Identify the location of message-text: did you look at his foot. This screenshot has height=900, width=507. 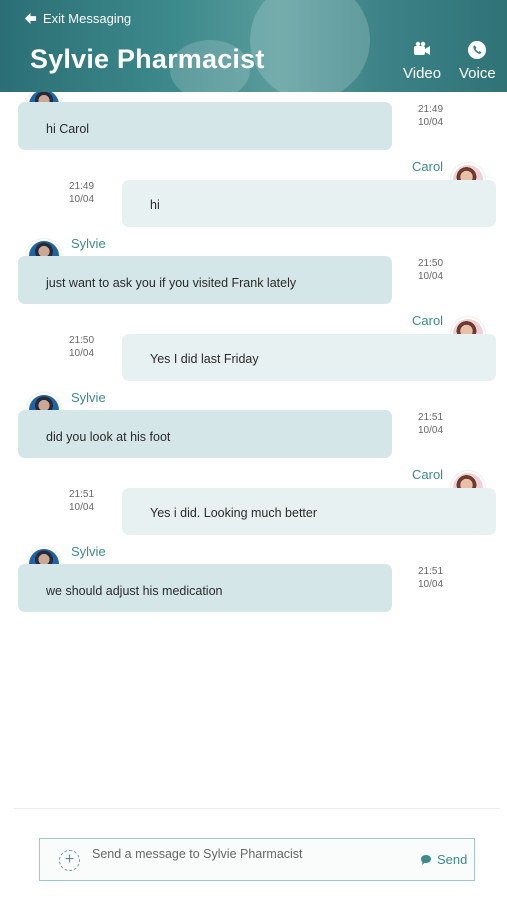
(108, 437).